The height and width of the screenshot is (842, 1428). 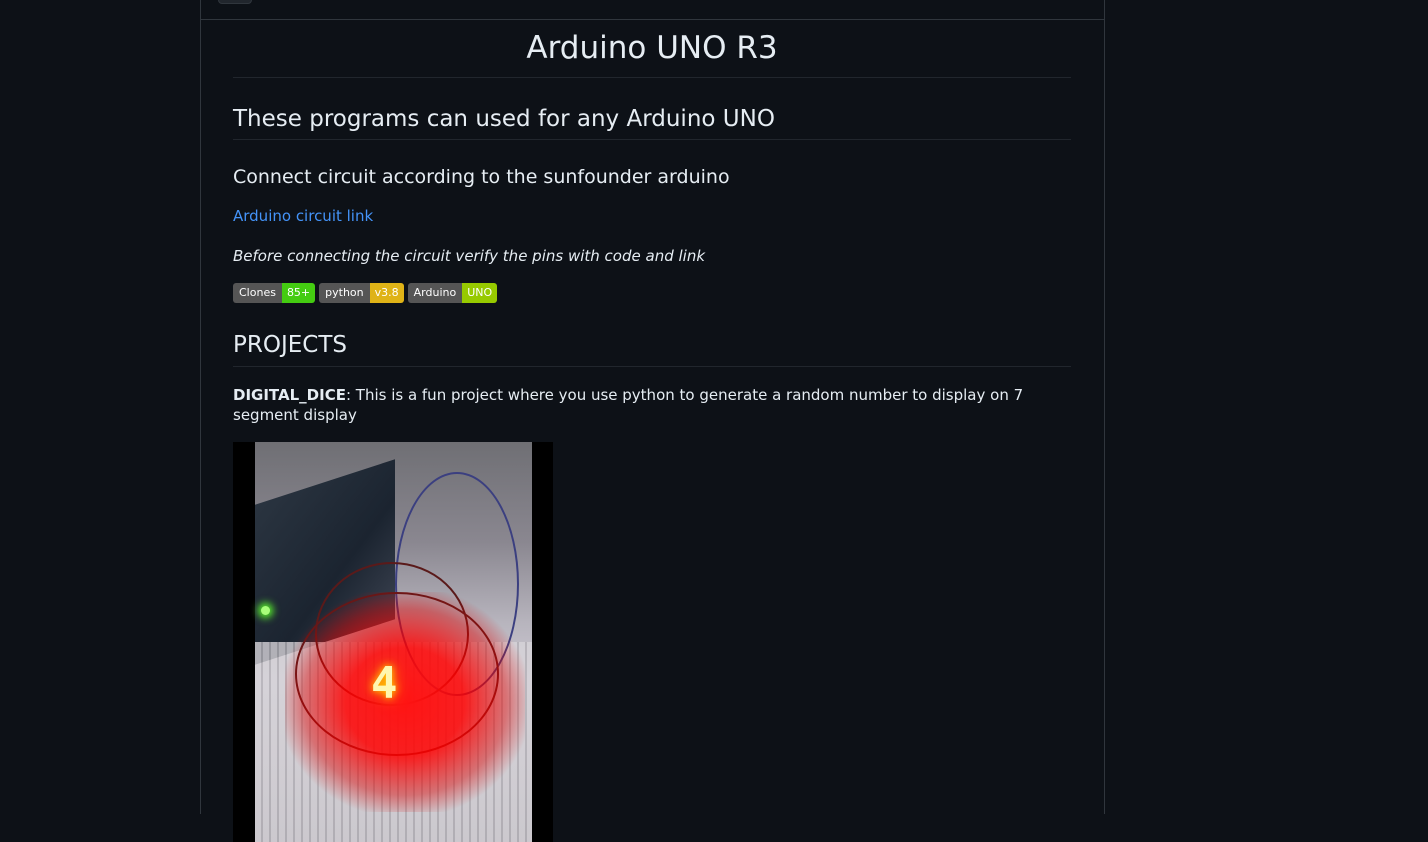 I want to click on badge-label: python, so click(x=344, y=293).